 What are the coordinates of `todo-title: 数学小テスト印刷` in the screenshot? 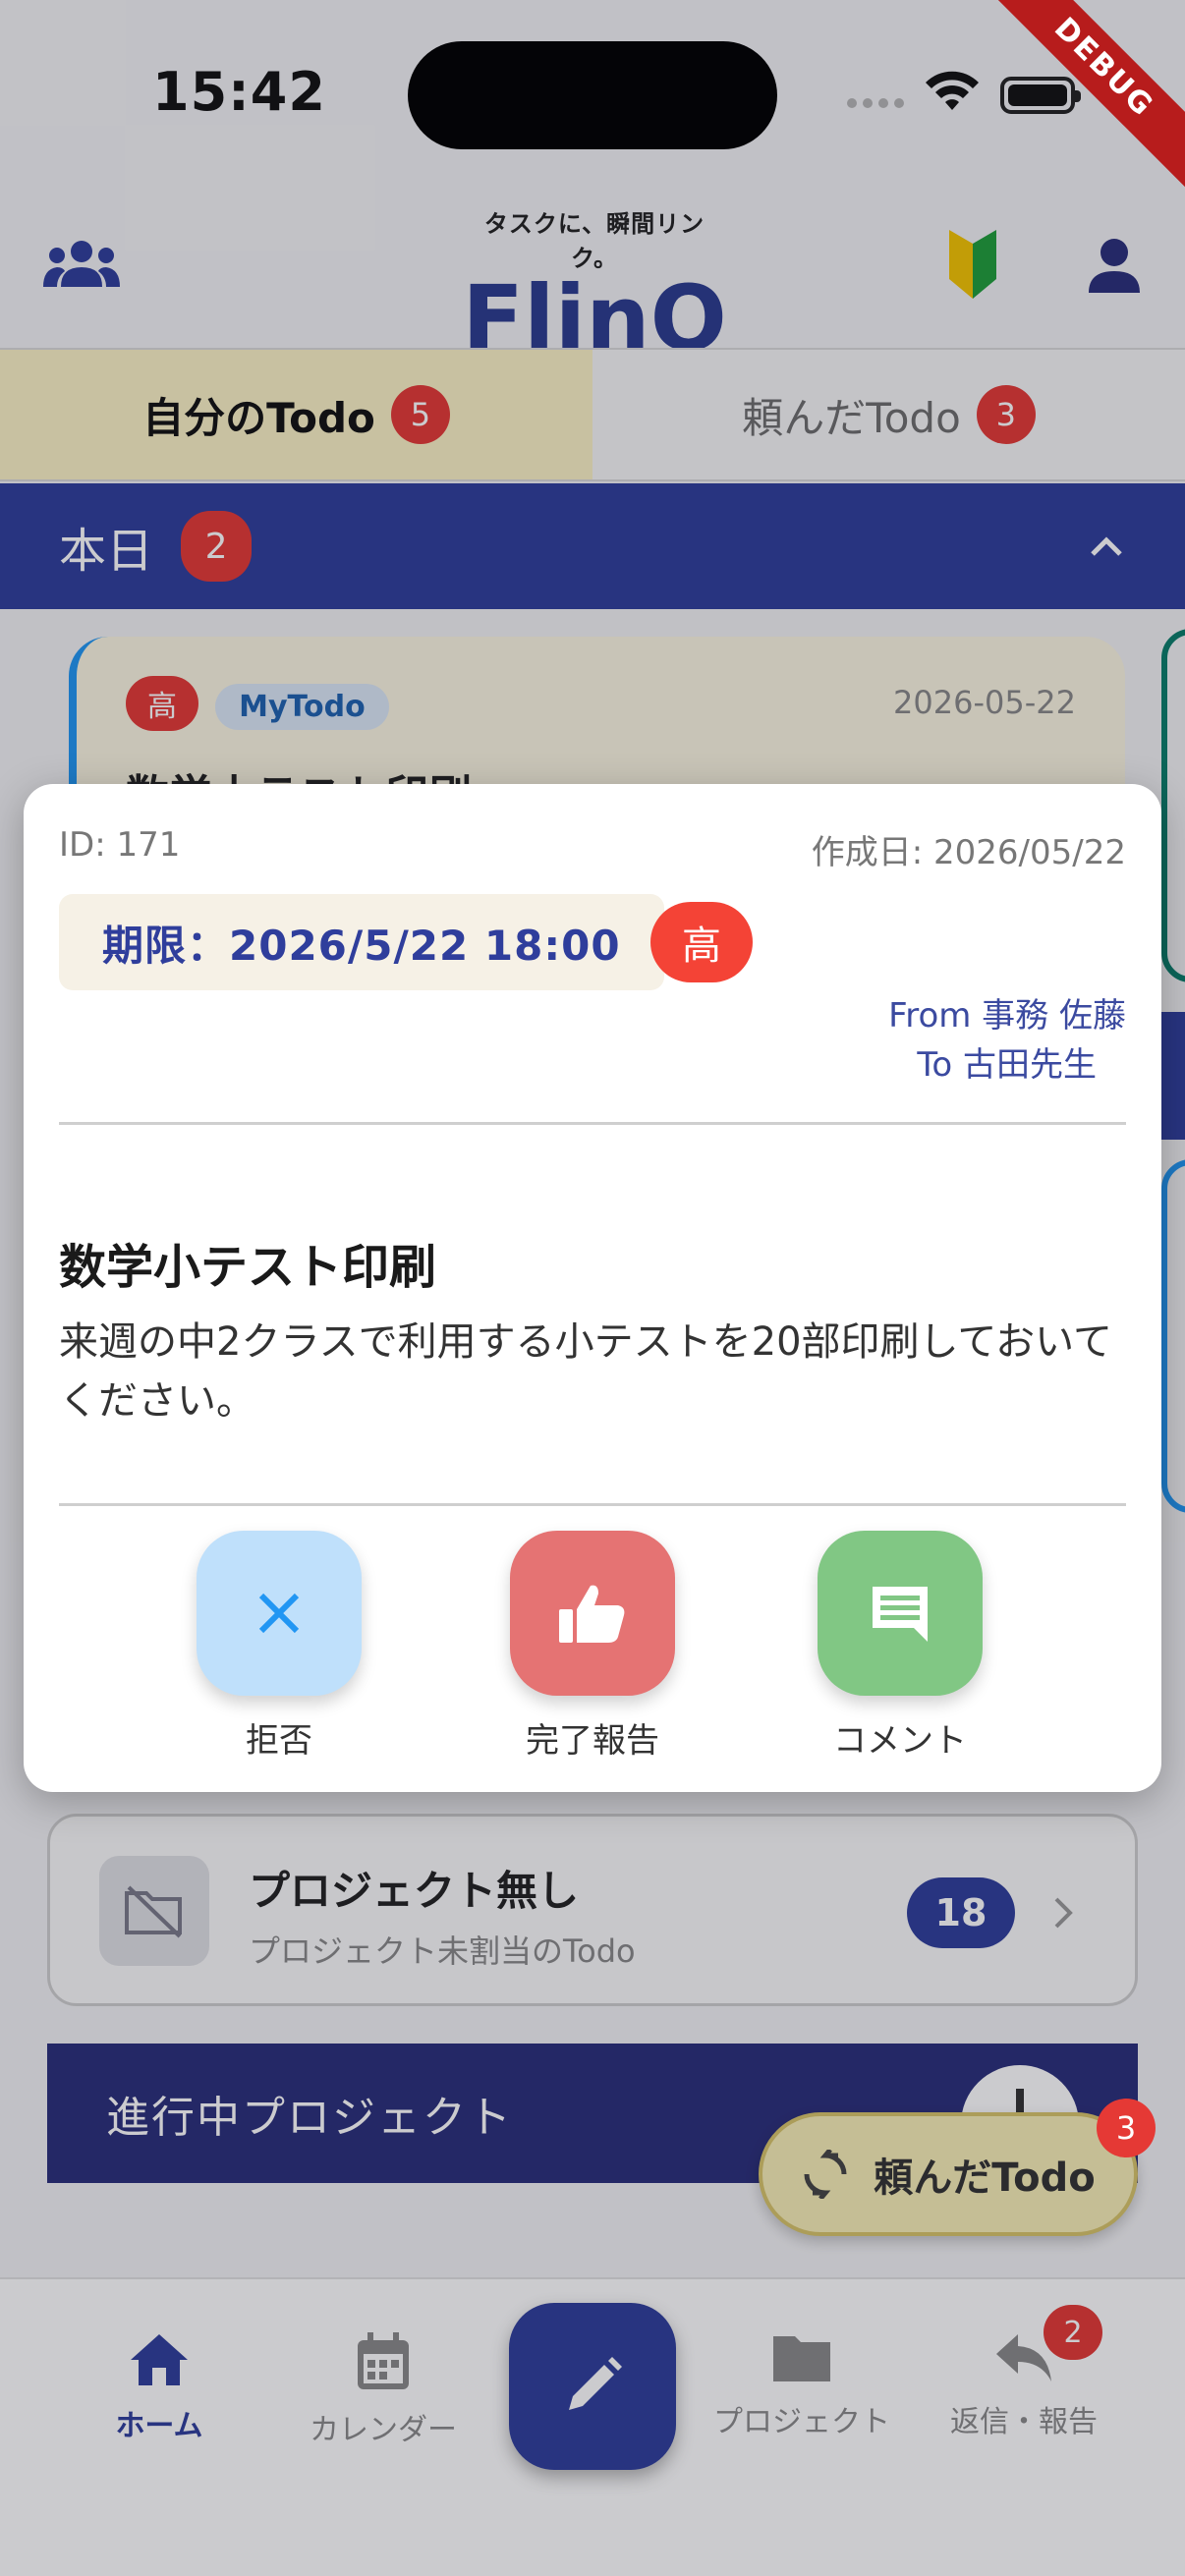 It's located at (248, 1267).